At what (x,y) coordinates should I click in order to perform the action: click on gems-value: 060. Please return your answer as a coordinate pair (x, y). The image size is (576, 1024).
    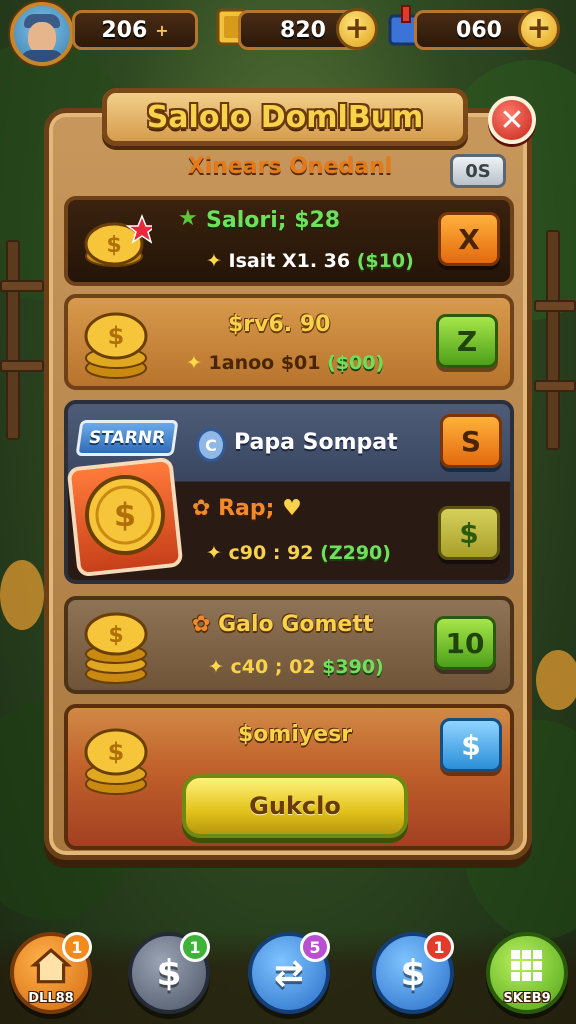
    Looking at the image, I should click on (479, 30).